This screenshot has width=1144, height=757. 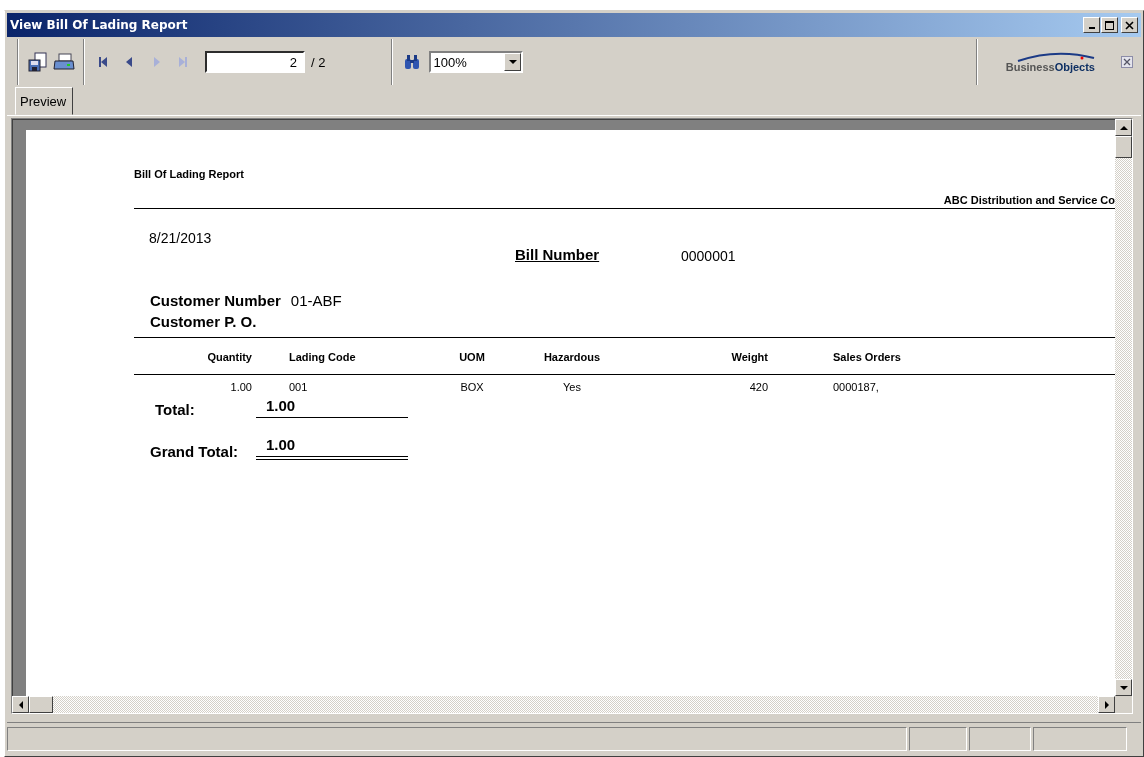 What do you see at coordinates (204, 322) in the screenshot?
I see `field-label: Customer P. O.` at bounding box center [204, 322].